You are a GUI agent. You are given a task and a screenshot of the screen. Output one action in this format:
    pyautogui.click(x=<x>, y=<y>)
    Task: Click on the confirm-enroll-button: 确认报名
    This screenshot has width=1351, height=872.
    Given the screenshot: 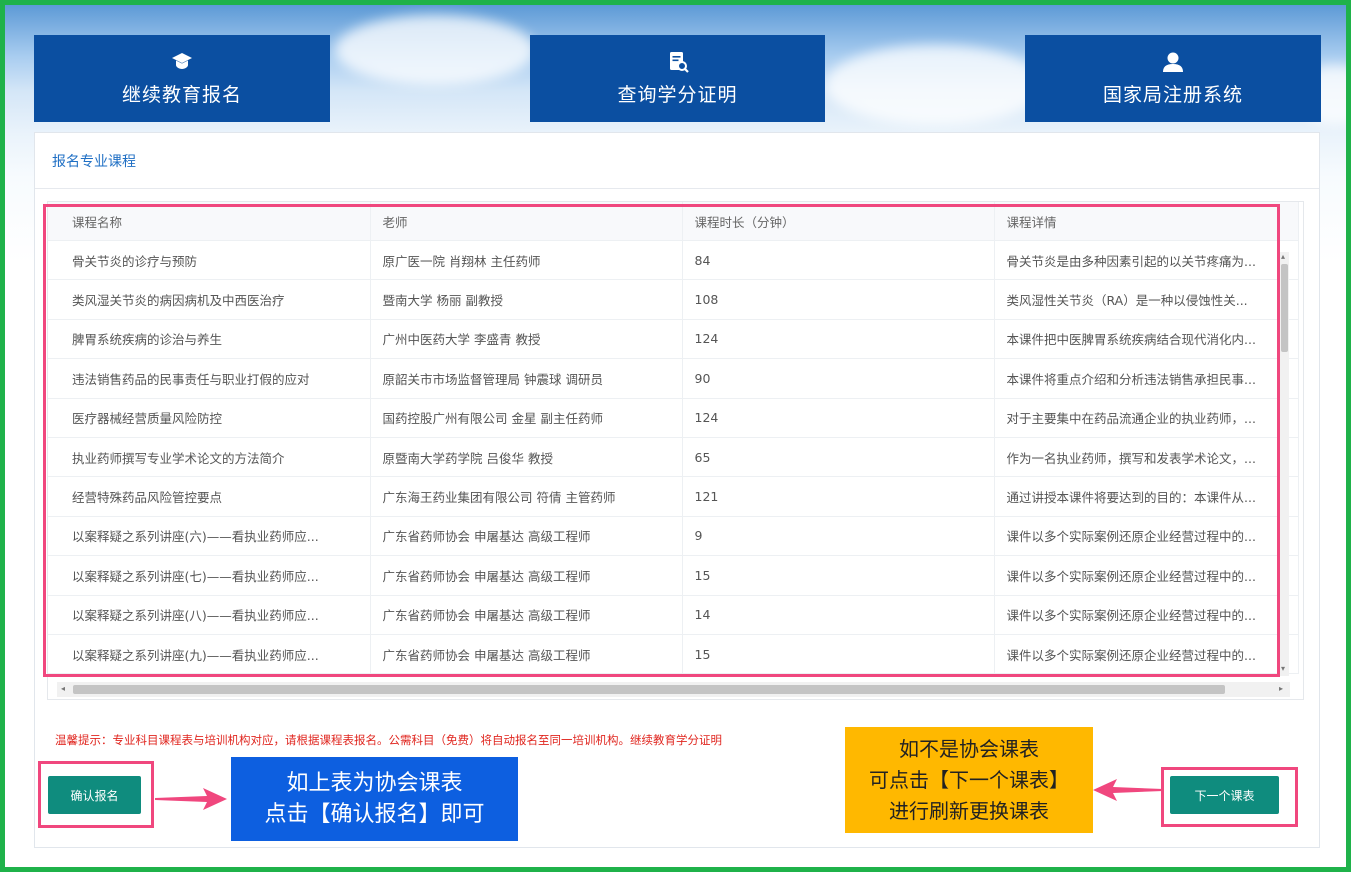 What is the action you would take?
    pyautogui.click(x=94, y=795)
    